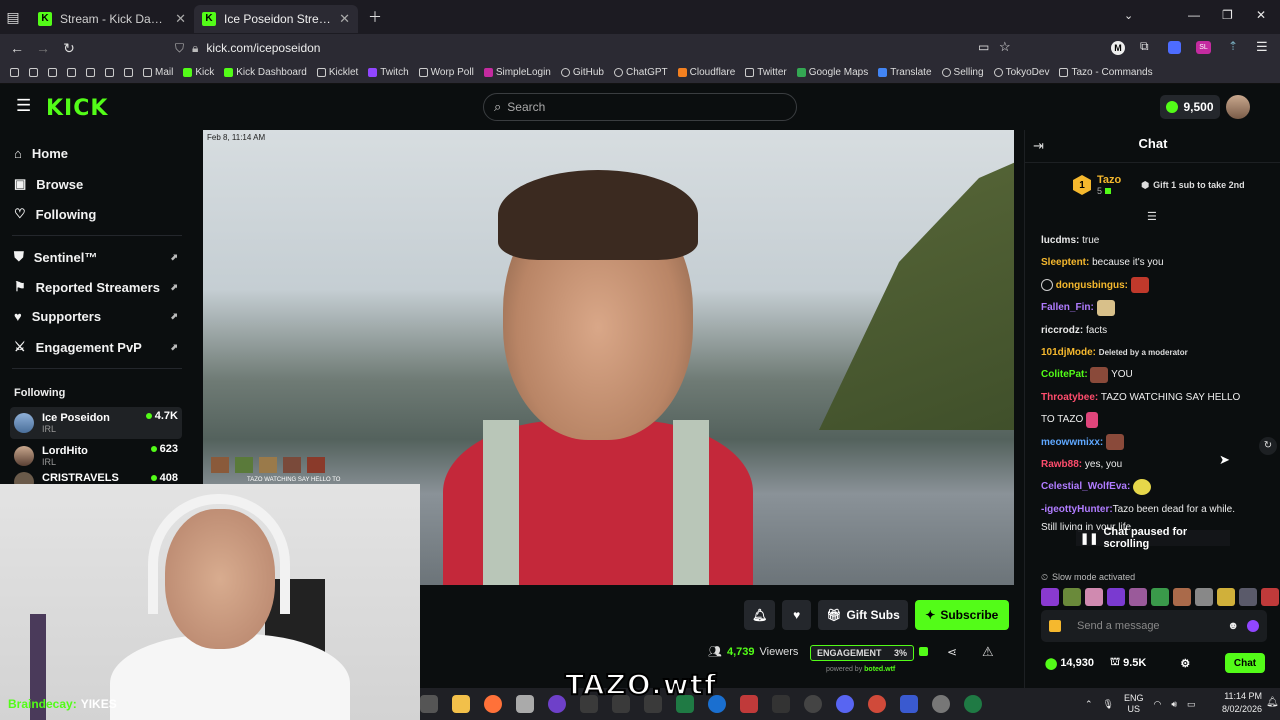 Image resolution: width=1280 pixels, height=720 pixels. What do you see at coordinates (1245, 663) in the screenshot?
I see `send-chat-button: Chat` at bounding box center [1245, 663].